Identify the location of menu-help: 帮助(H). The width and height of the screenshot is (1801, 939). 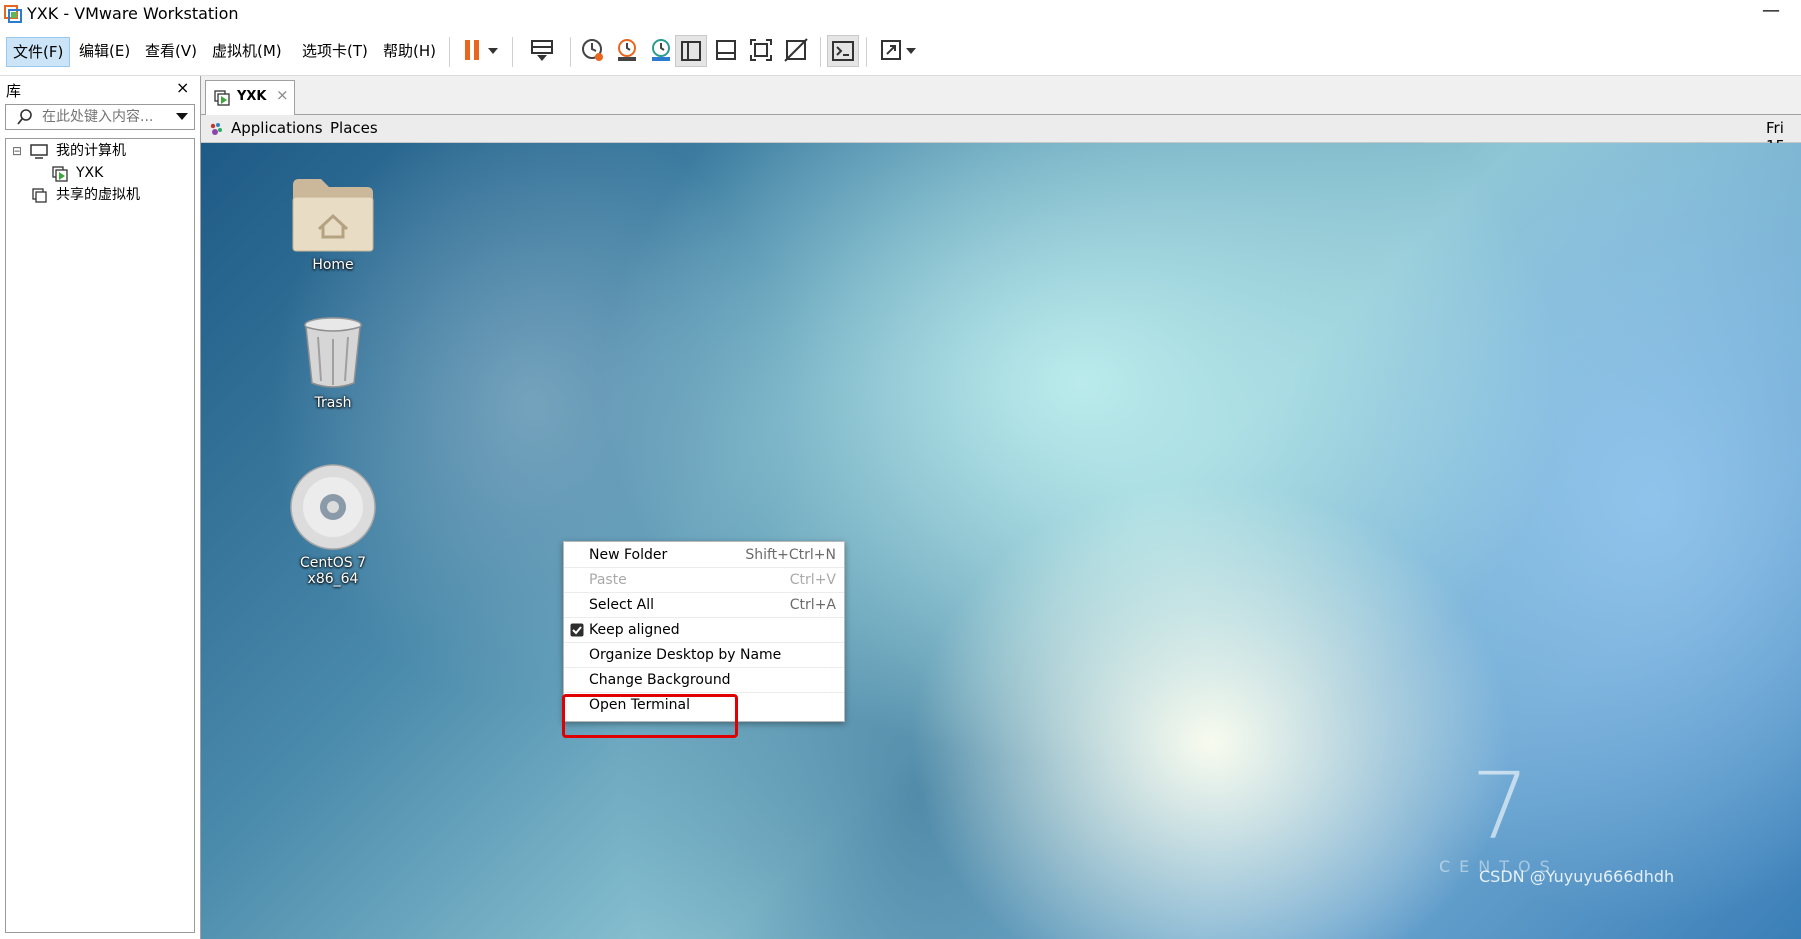
(409, 51).